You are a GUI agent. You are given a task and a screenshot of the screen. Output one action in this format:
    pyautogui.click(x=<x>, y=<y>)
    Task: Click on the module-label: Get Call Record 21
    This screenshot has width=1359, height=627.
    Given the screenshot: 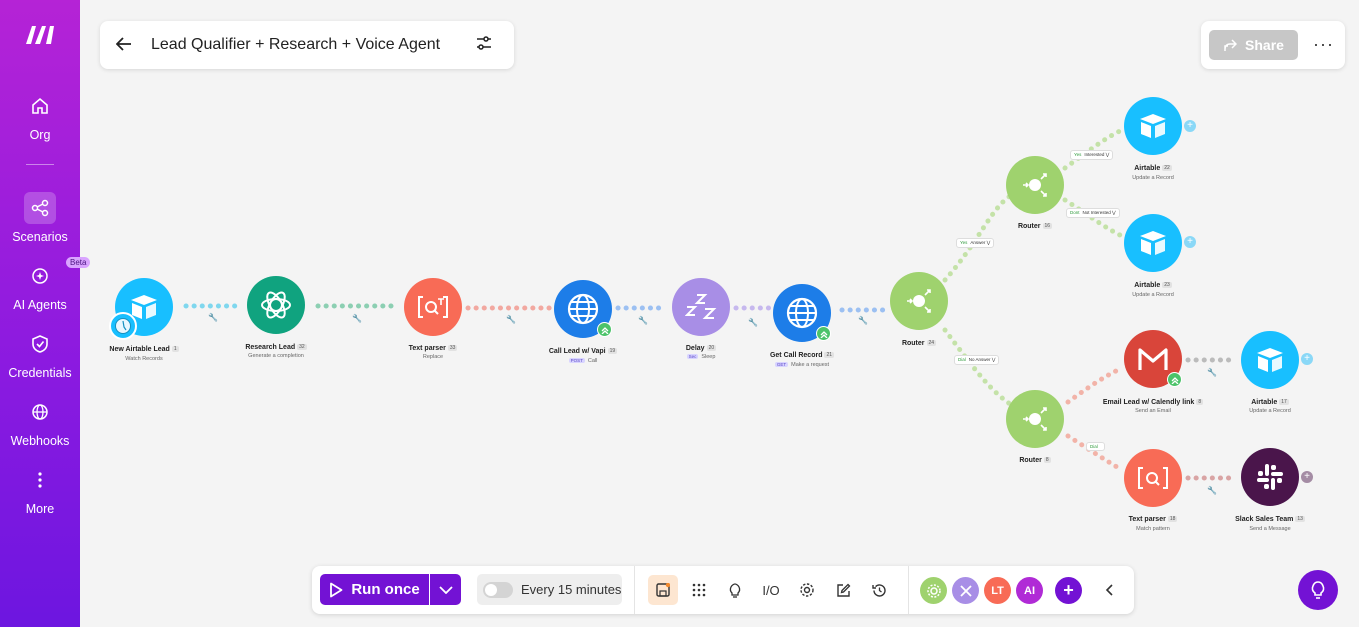 What is the action you would take?
    pyautogui.click(x=802, y=355)
    